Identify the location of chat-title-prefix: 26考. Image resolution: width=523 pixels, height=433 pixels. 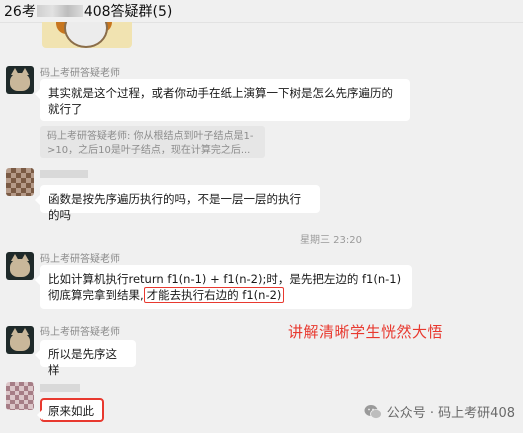
(20, 12).